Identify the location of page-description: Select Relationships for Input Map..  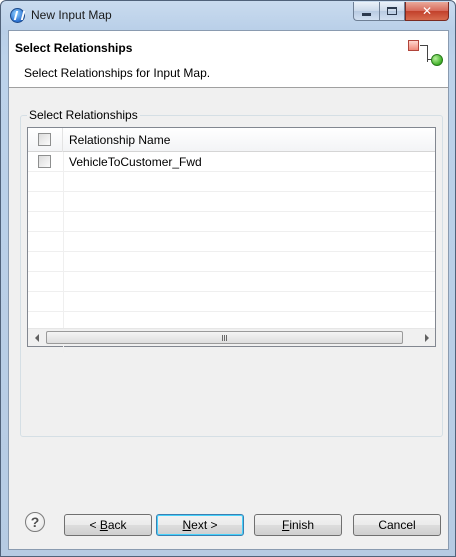
(117, 73).